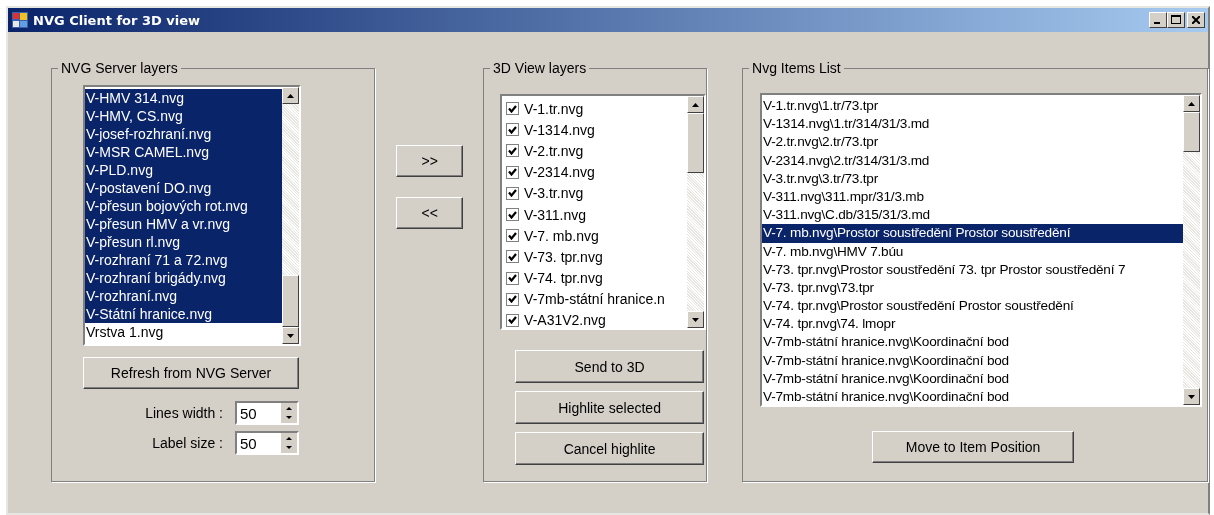 The width and height of the screenshot is (1214, 515). What do you see at coordinates (973, 160) in the screenshot?
I see `list-item: V-2314.nvg\2.tr/314/31/3.md` at bounding box center [973, 160].